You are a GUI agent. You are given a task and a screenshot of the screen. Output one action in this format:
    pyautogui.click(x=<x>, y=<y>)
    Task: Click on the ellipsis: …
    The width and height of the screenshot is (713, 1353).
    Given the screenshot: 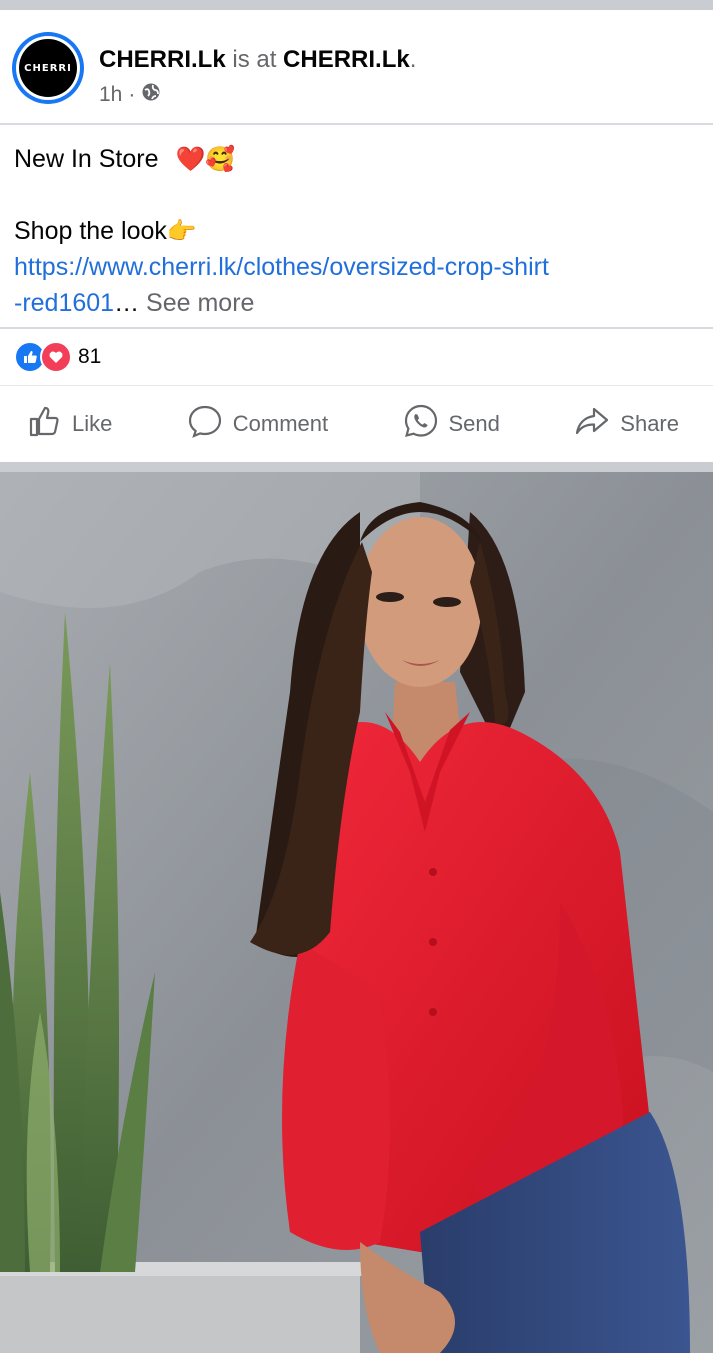 What is the action you would take?
    pyautogui.click(x=127, y=303)
    